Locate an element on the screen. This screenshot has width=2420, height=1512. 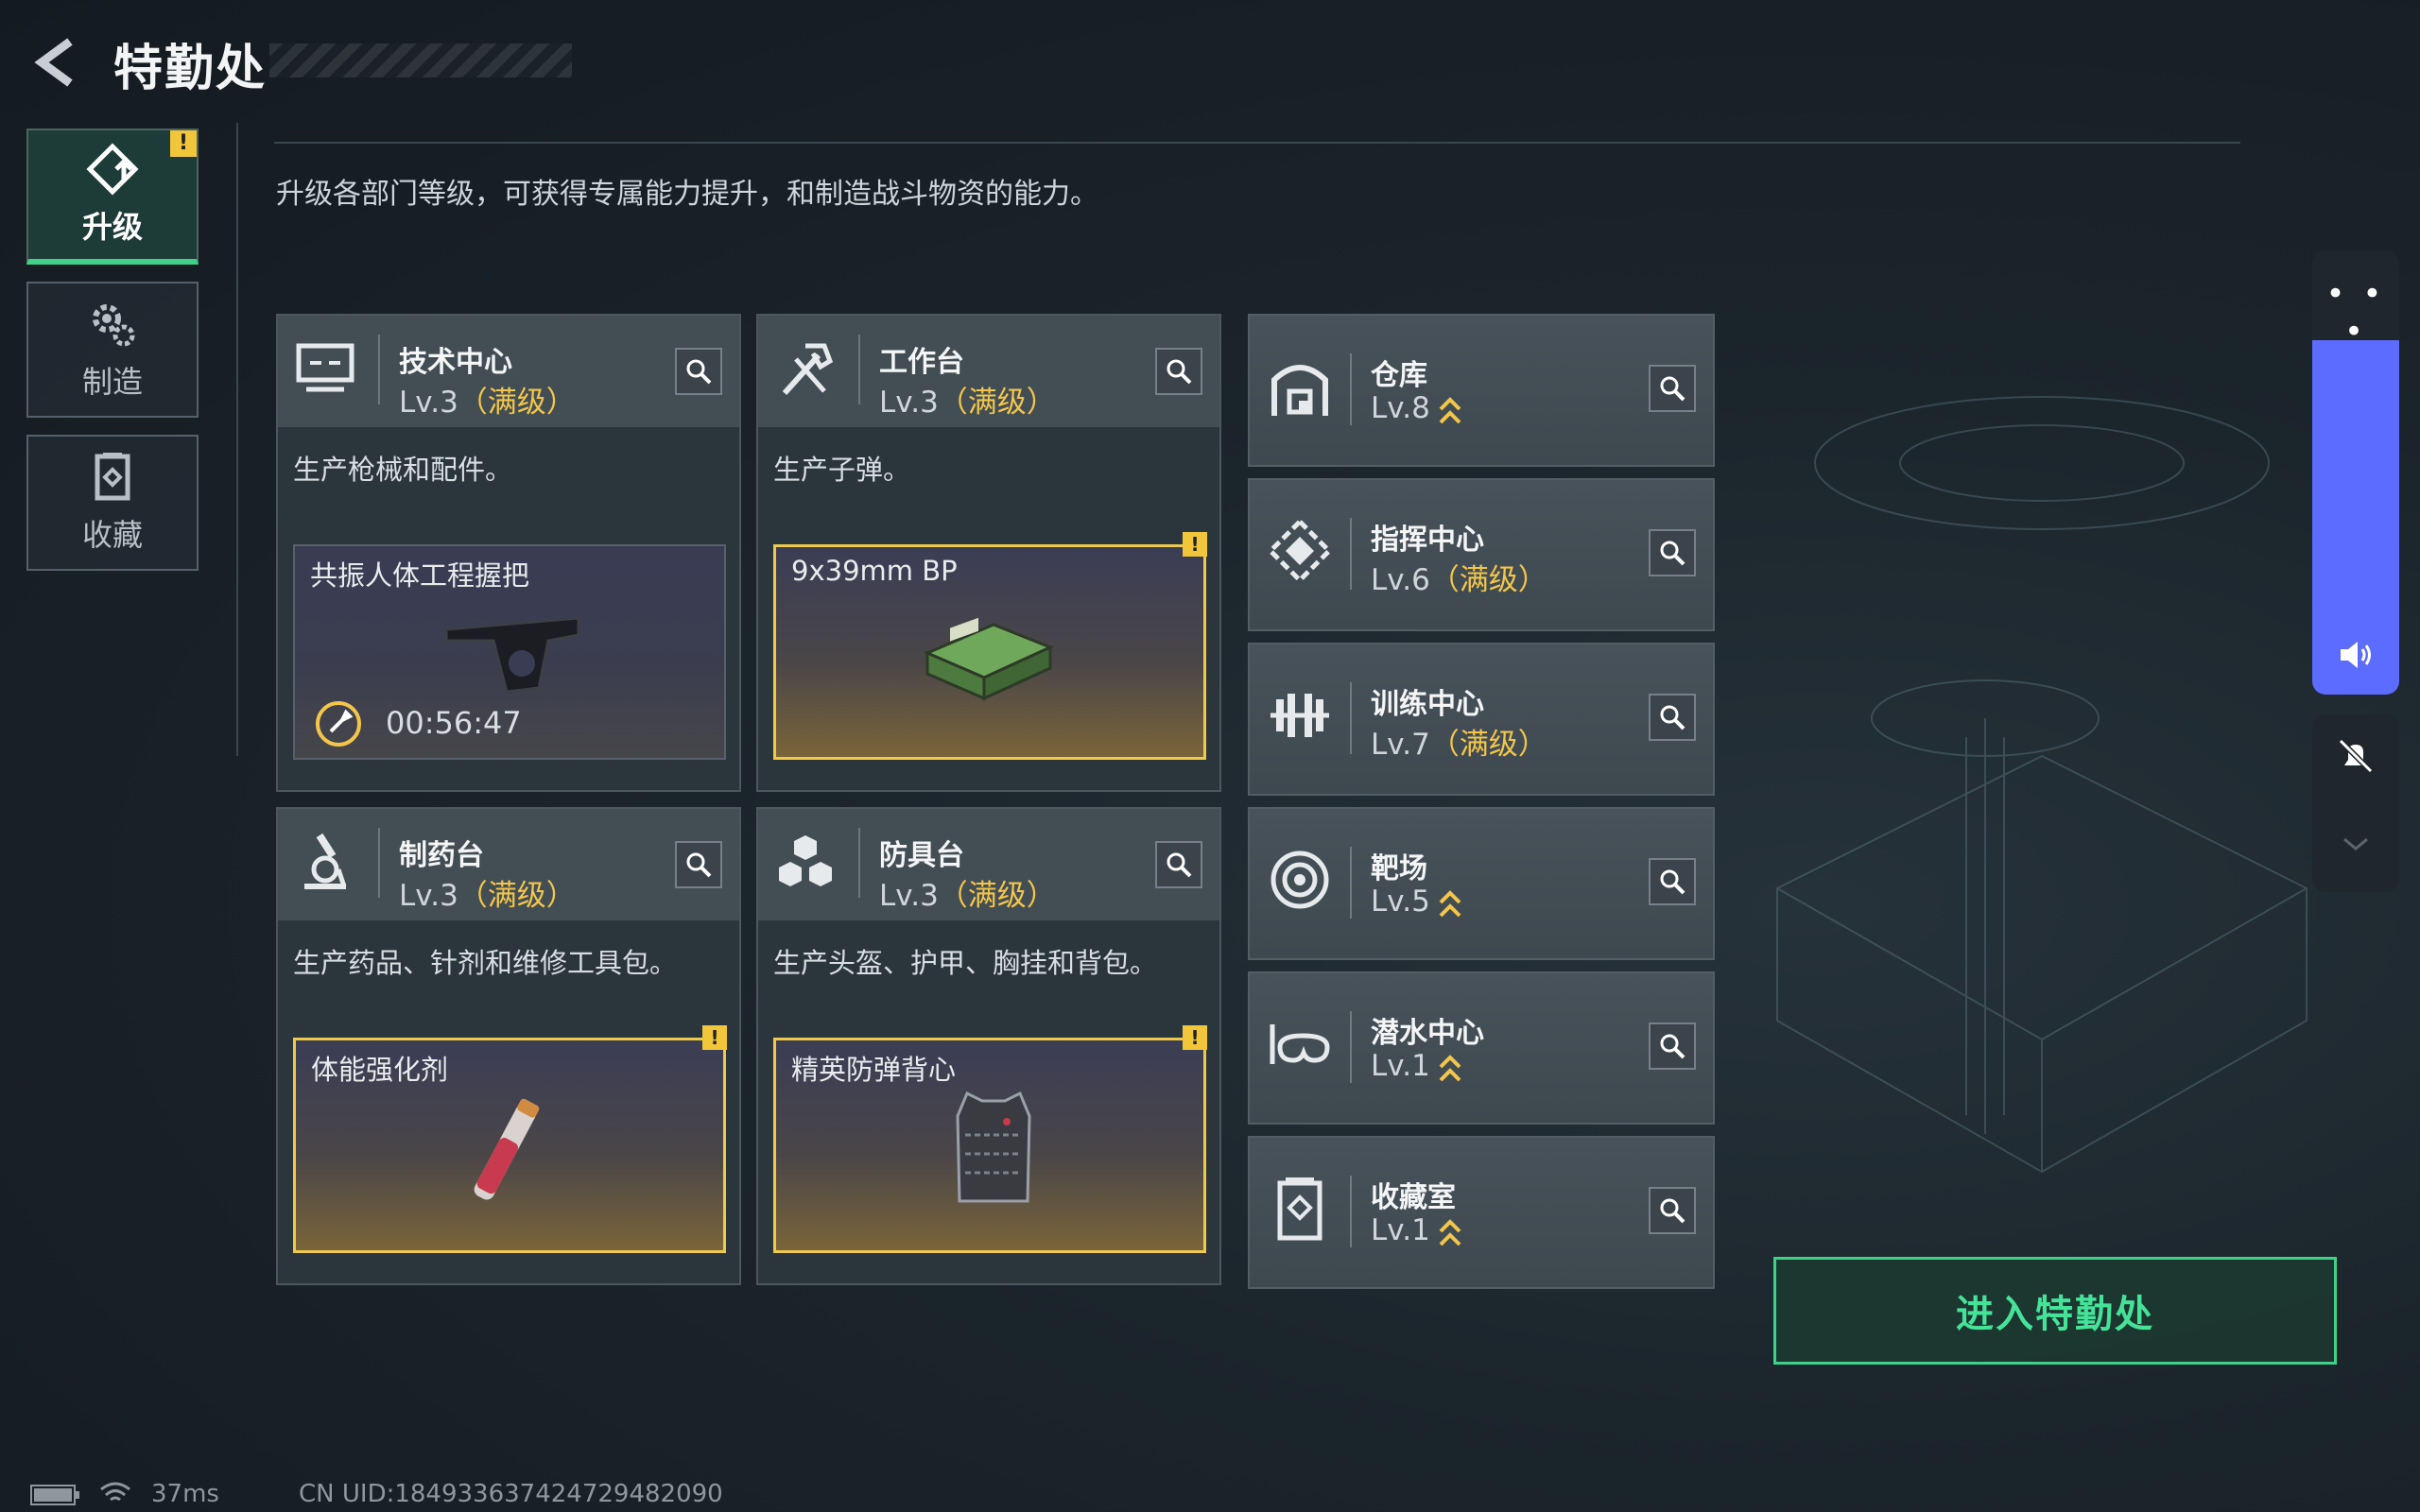
card-header: 工作台 Lv.3（满级） is located at coordinates (989, 371).